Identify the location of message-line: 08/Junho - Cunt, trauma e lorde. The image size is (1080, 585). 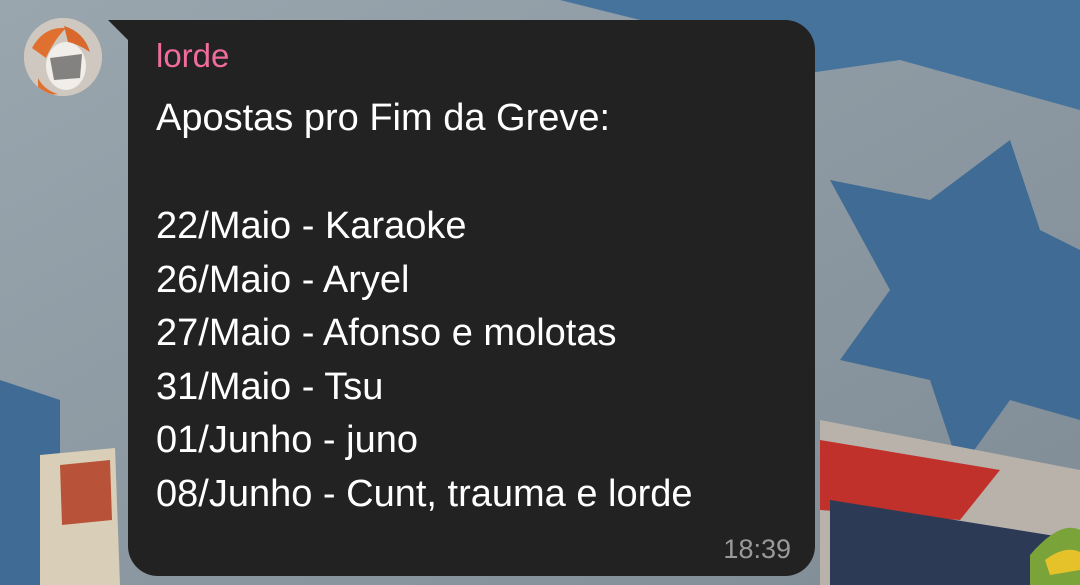
(424, 493).